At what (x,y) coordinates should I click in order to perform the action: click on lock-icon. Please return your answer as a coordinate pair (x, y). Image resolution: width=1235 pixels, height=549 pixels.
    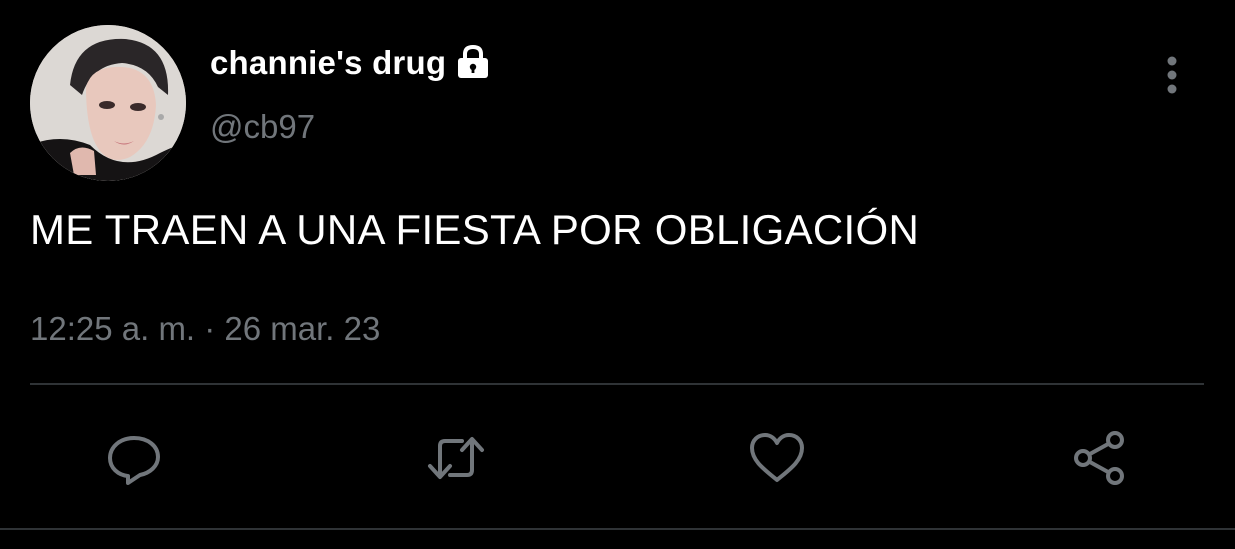
    Looking at the image, I should click on (473, 63).